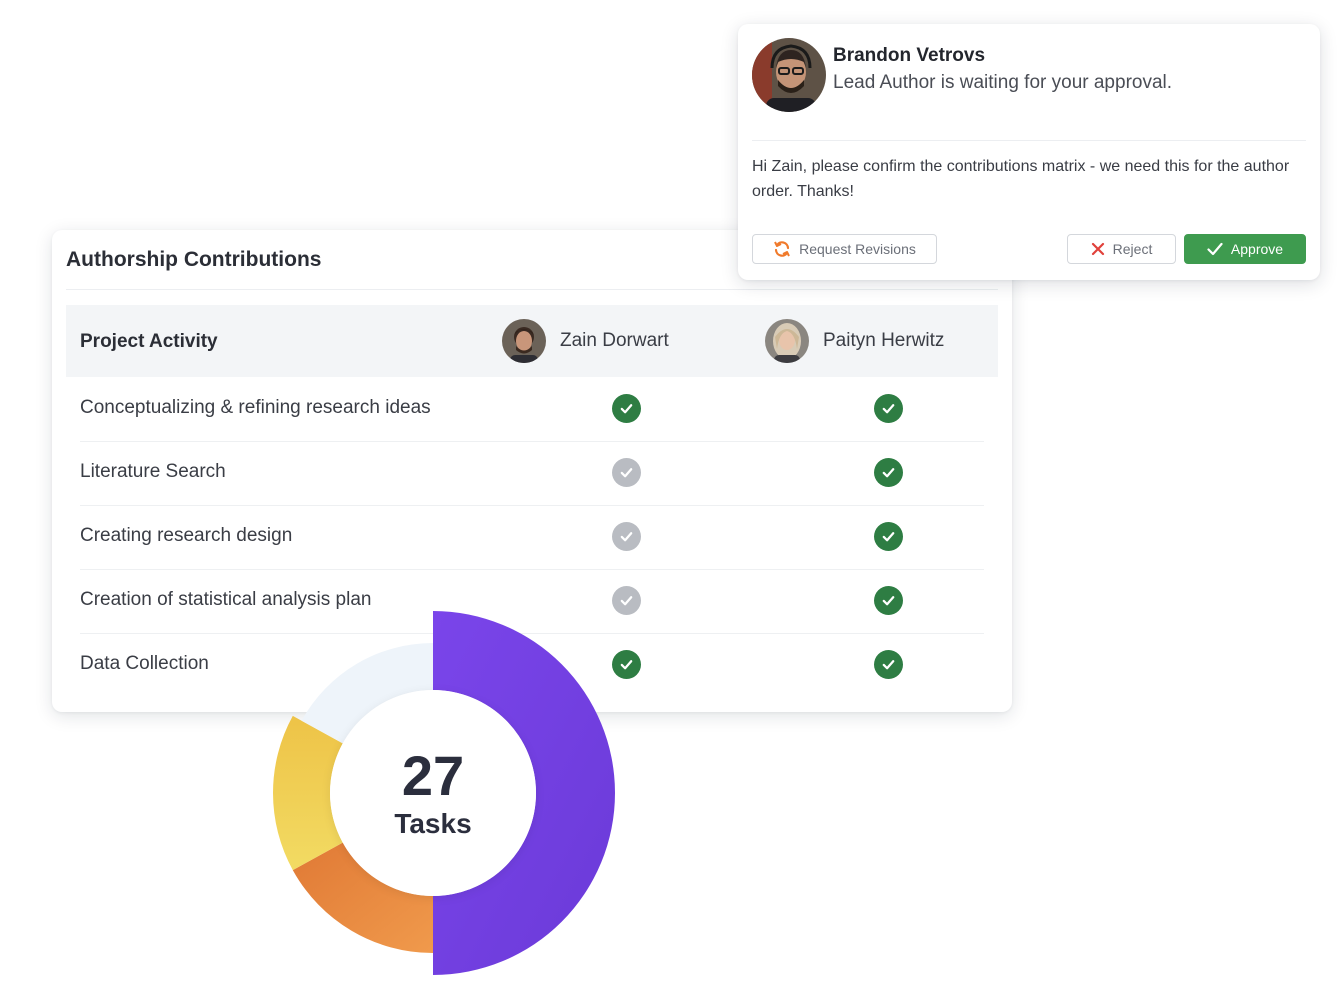 This screenshot has width=1338, height=1006. Describe the element at coordinates (857, 249) in the screenshot. I see `button-label: Request Revisions` at that location.